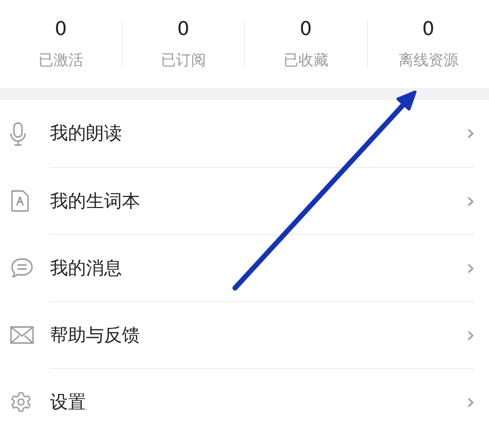 The image size is (489, 434). What do you see at coordinates (95, 202) in the screenshot?
I see `menu-label: 我的生词本` at bounding box center [95, 202].